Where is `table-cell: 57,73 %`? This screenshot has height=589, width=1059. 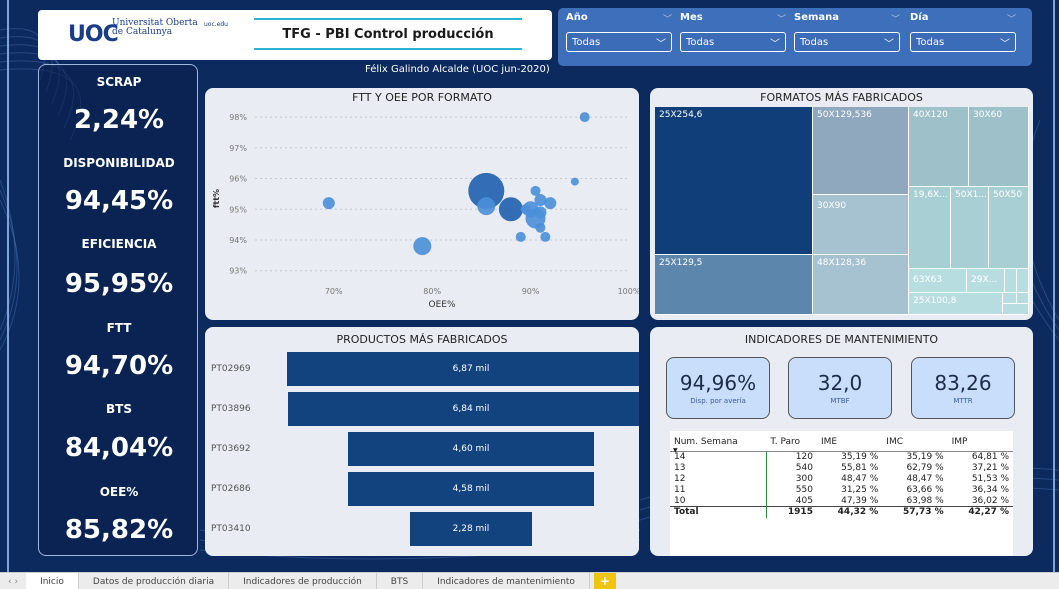
table-cell: 57,73 % is located at coordinates (915, 512).